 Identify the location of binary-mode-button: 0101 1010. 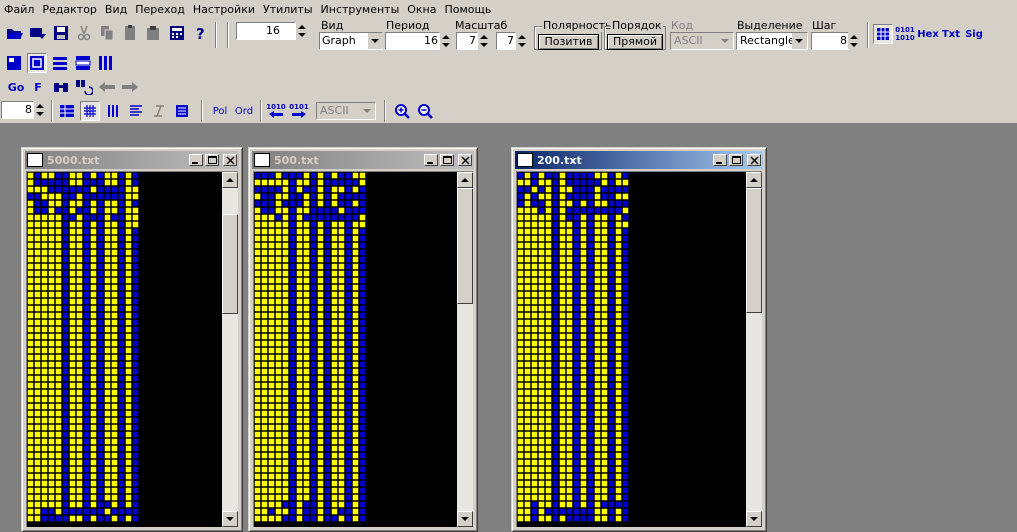
(905, 34).